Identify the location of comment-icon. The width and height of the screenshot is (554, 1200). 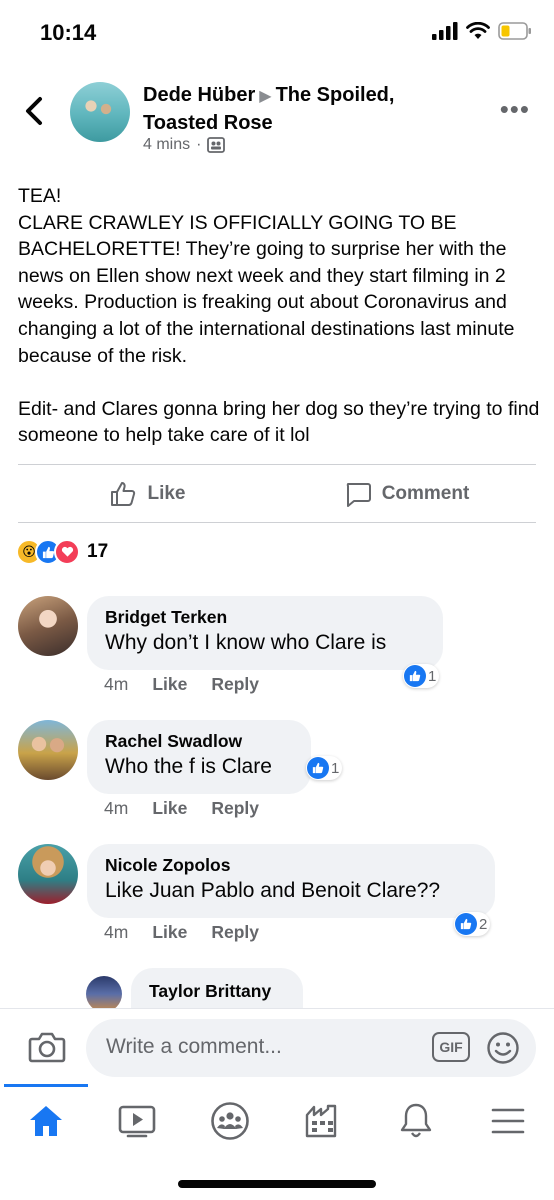
(358, 494).